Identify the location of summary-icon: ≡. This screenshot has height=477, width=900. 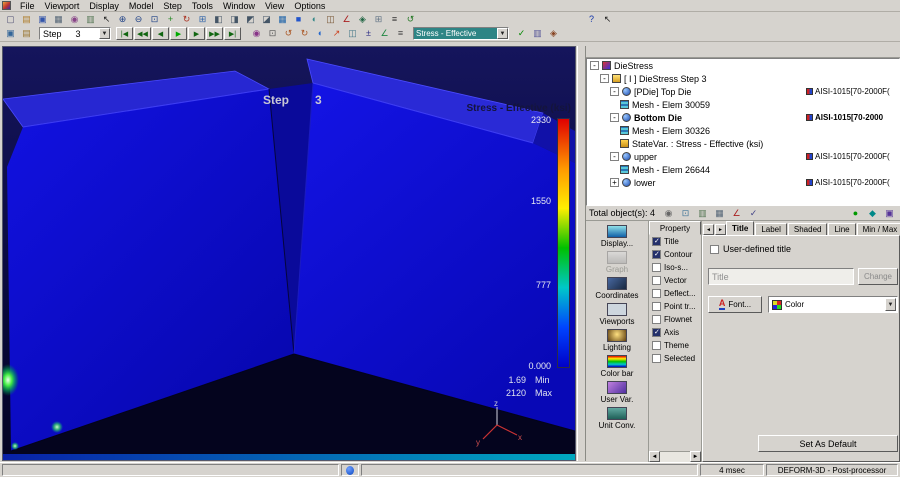
(400, 33).